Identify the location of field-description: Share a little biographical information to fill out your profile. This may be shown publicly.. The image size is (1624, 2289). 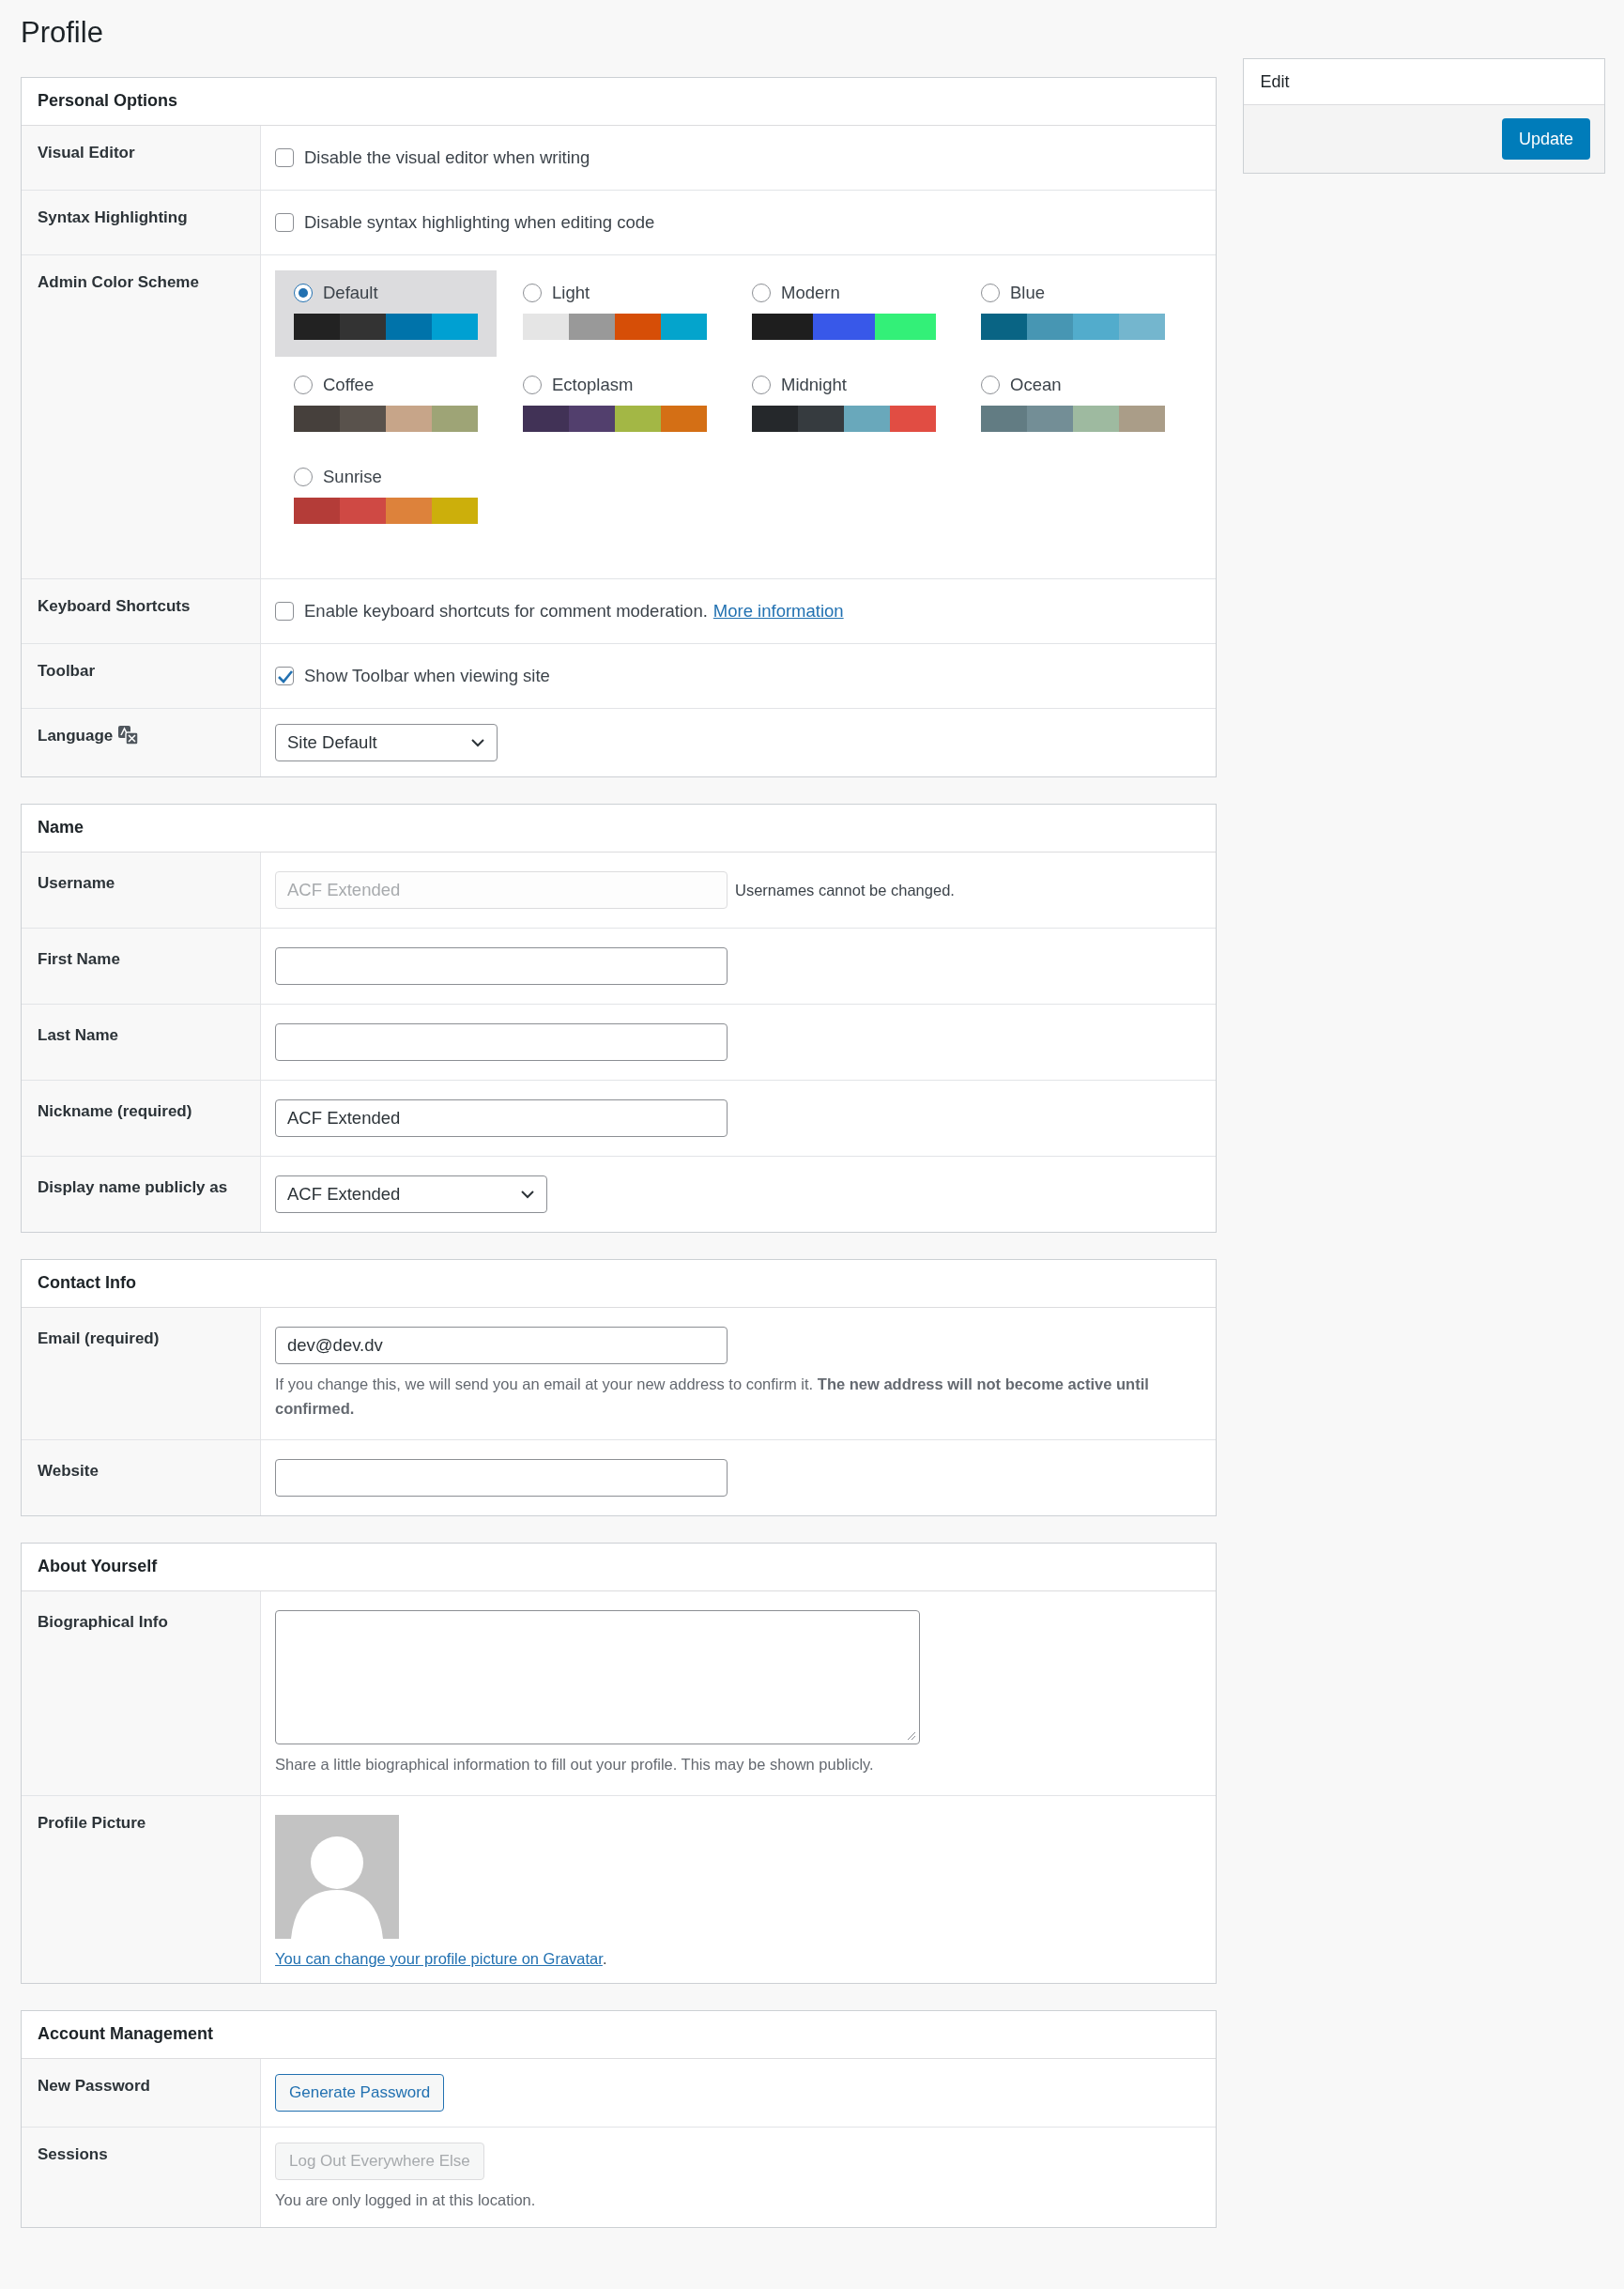
(575, 1764).